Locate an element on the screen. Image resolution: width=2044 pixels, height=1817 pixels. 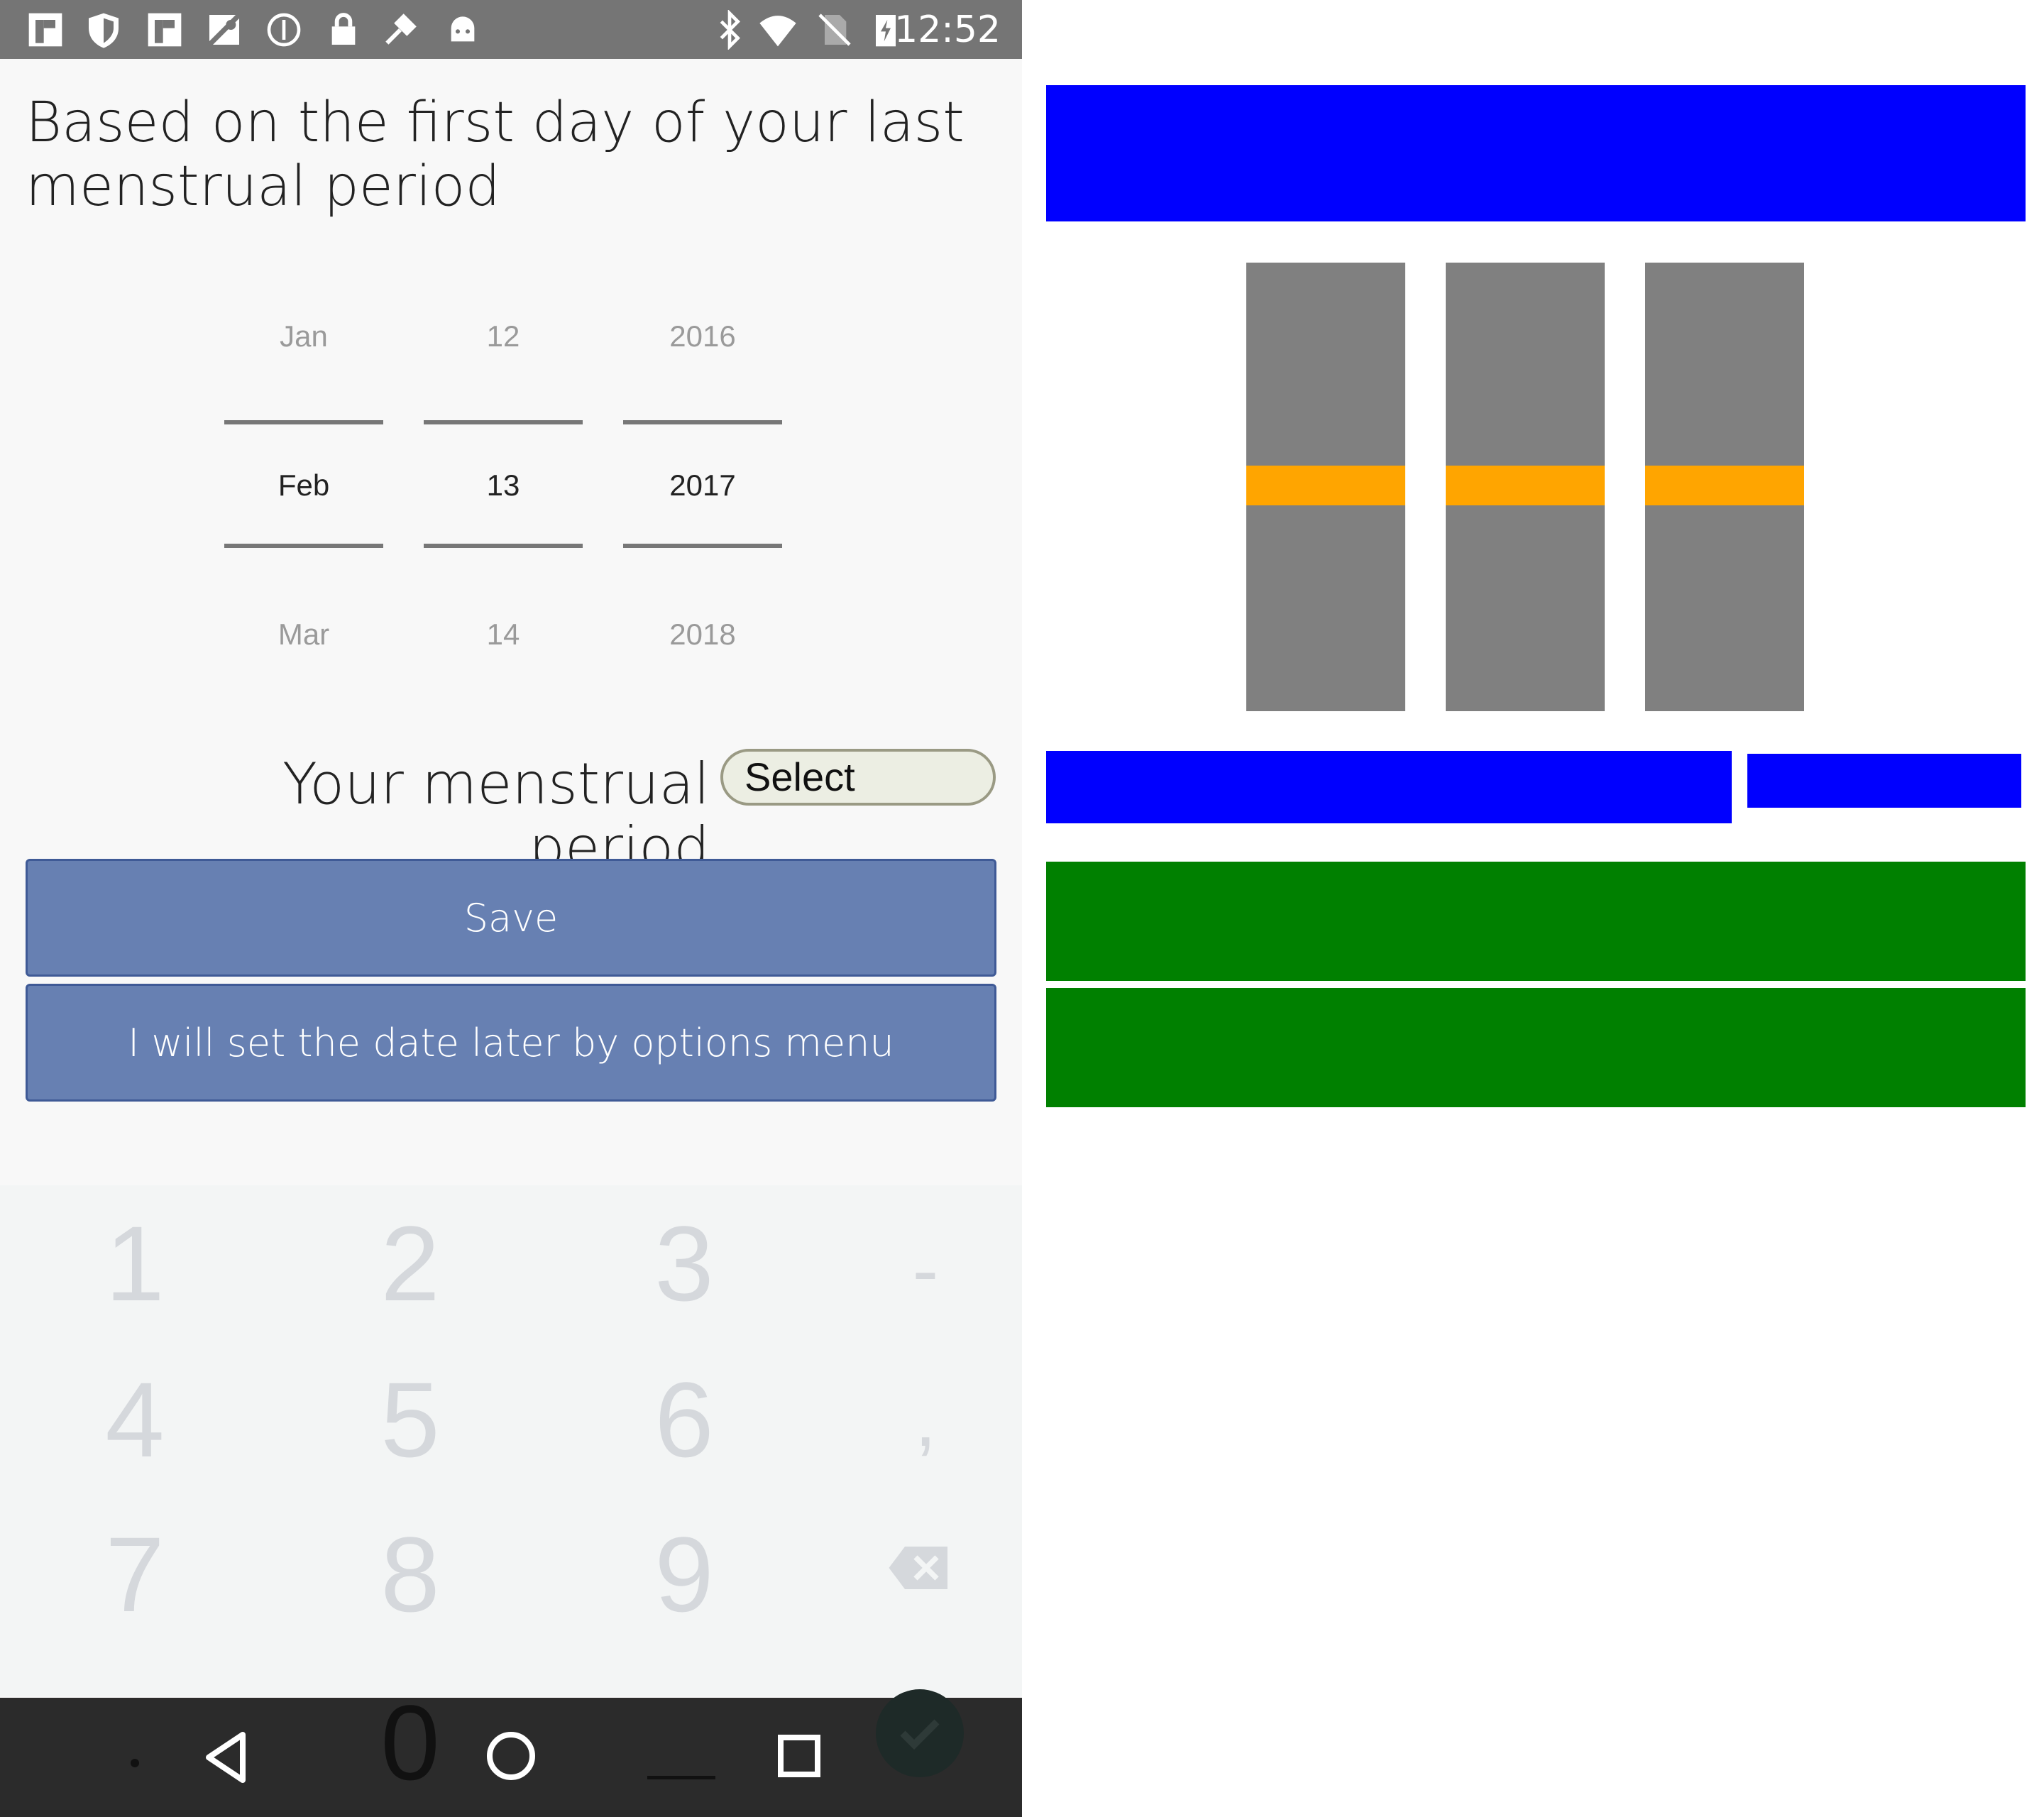
overlay-later-block is located at coordinates (1536, 1047).